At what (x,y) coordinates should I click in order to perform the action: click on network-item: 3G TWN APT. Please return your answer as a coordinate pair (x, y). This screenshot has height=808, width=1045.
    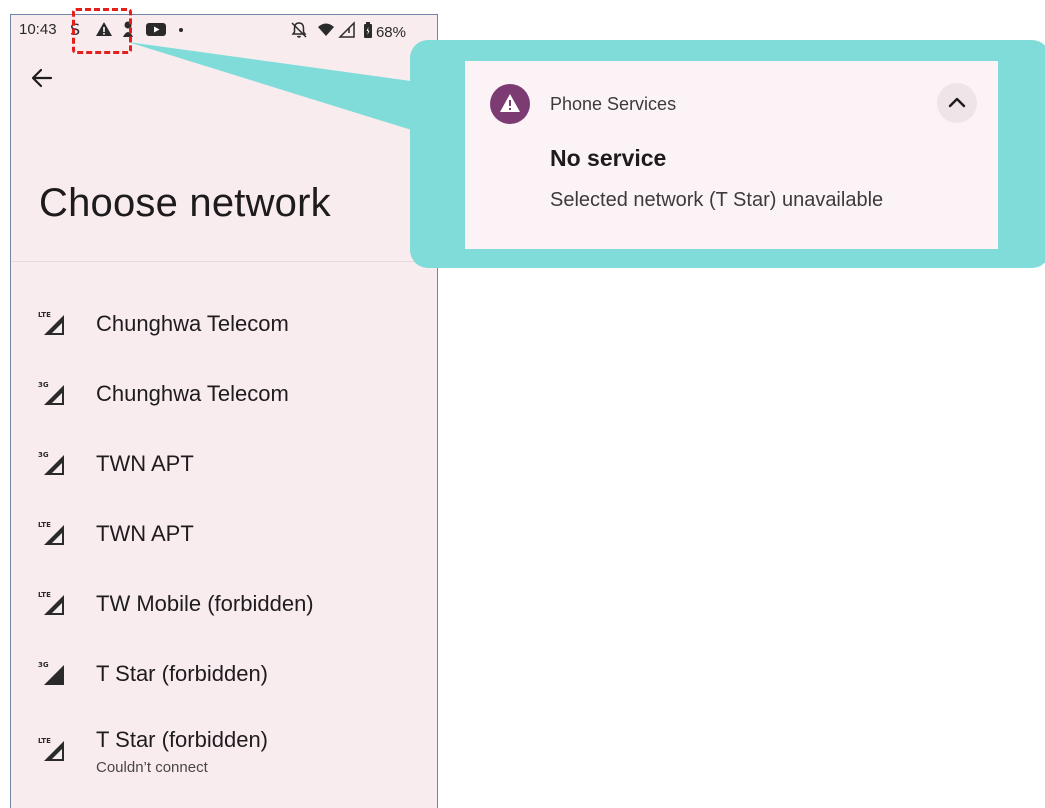
    Looking at the image, I should click on (224, 463).